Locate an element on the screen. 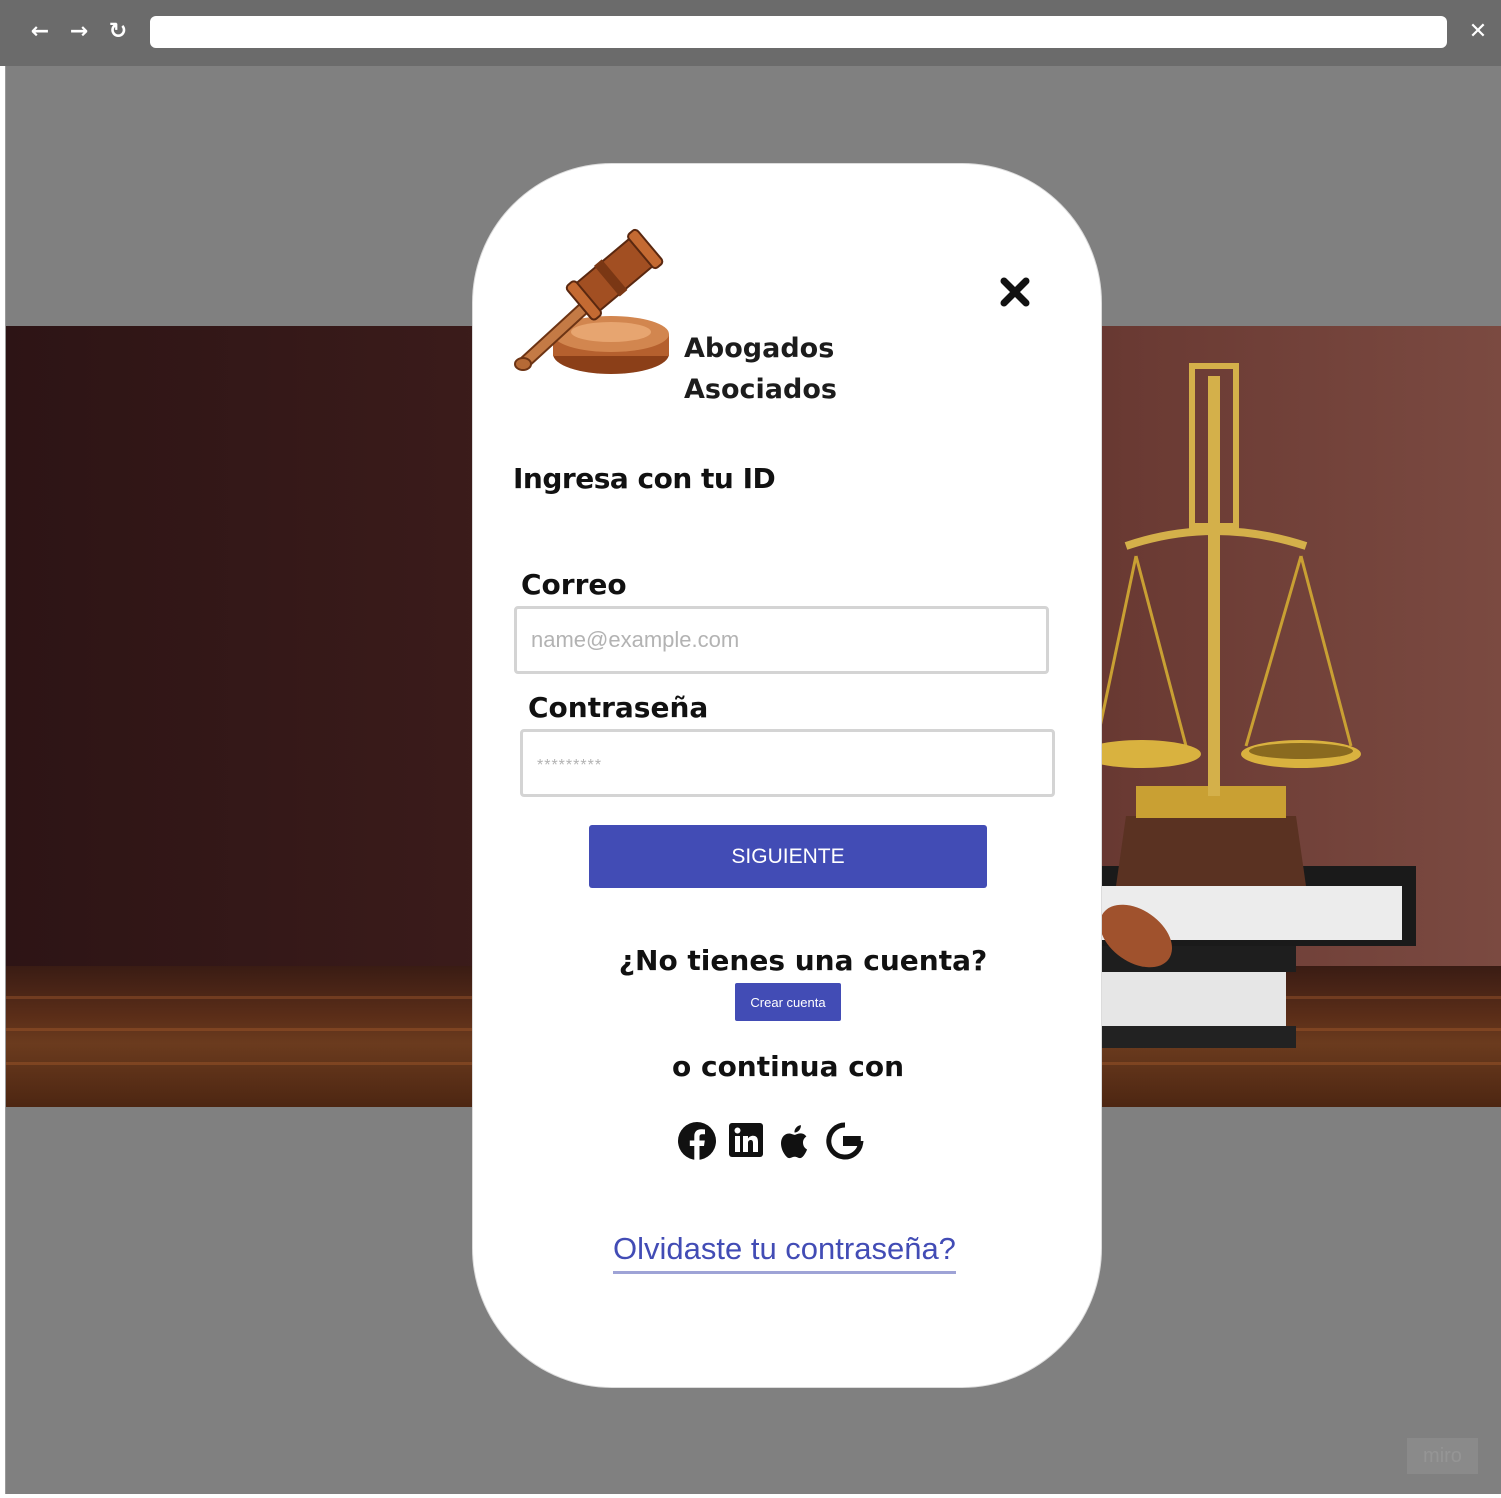 This screenshot has width=1501, height=1498. browser-toolbar: ← → ↻ ✕ is located at coordinates (750, 33).